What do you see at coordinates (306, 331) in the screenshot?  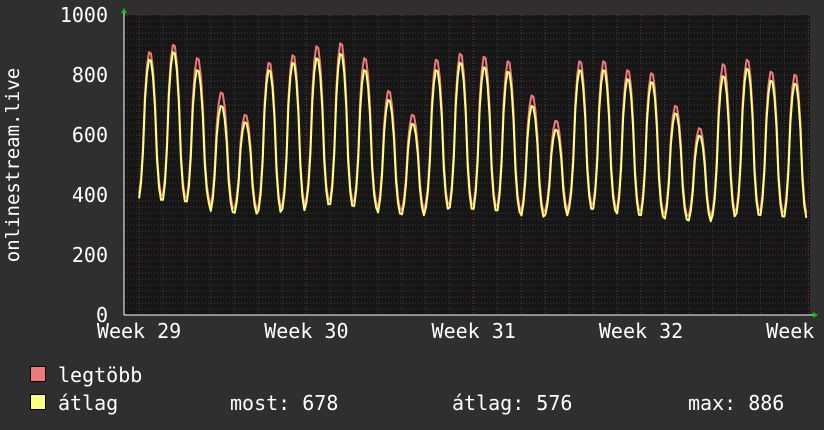 I see `x-tick-label: Week 30` at bounding box center [306, 331].